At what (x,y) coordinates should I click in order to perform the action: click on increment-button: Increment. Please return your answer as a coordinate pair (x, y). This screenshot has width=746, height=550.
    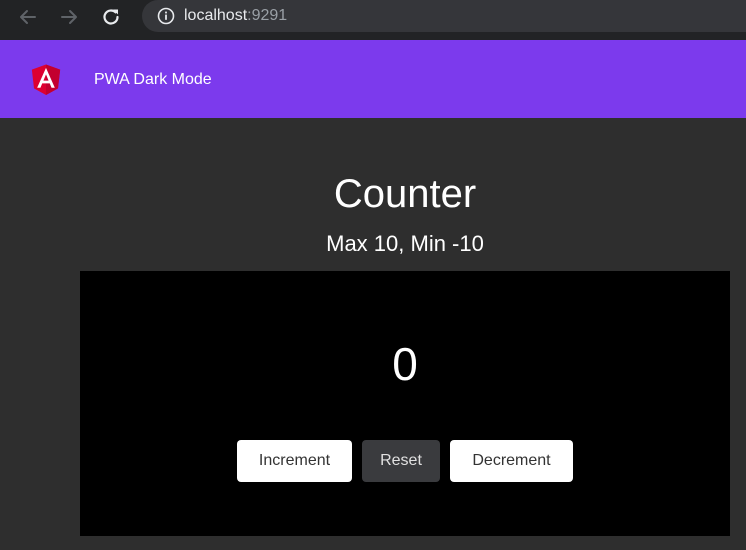
    Looking at the image, I should click on (294, 461).